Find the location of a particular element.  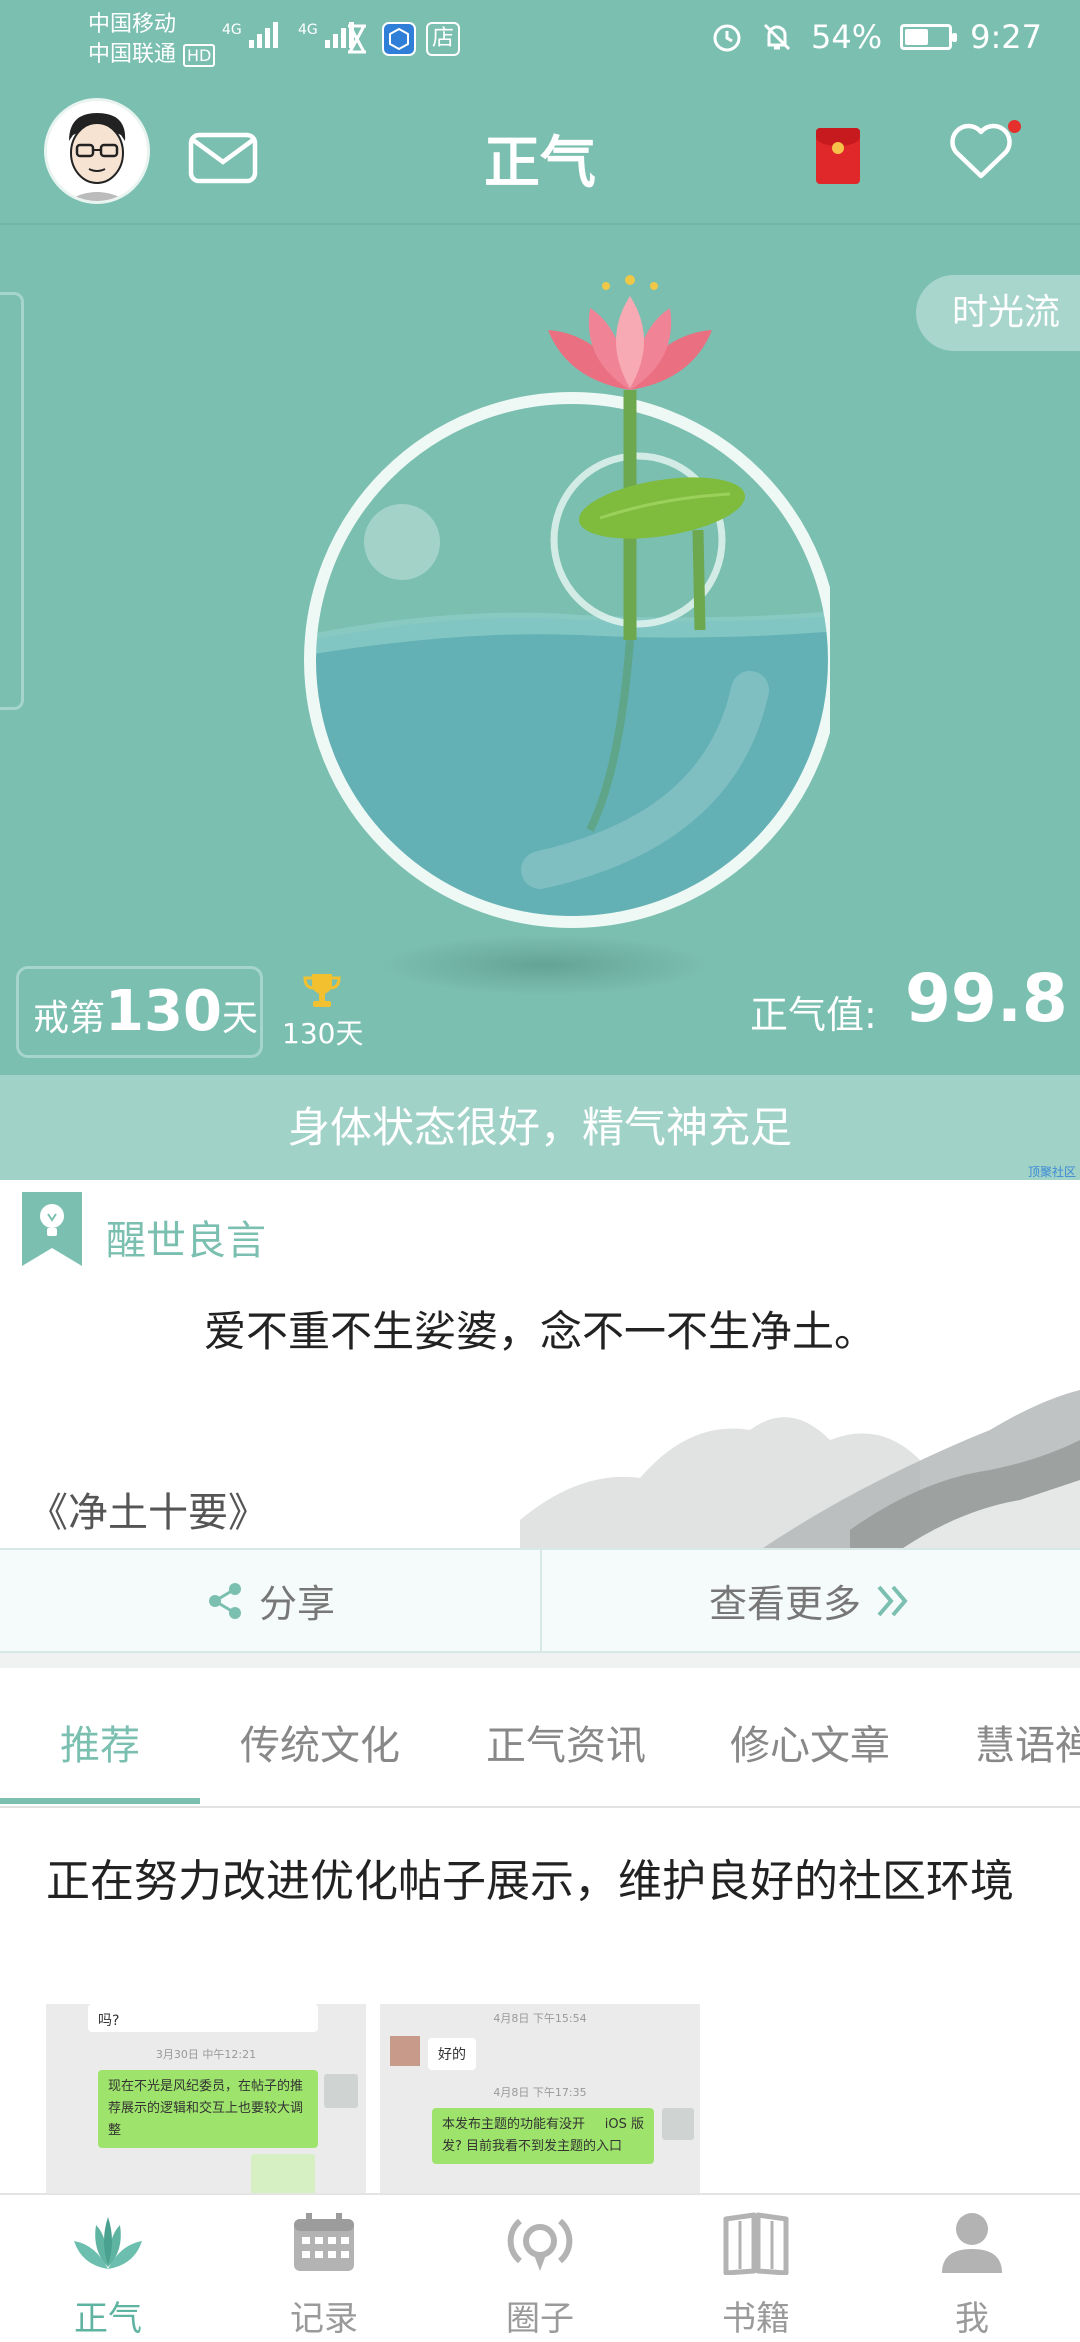

section-gap is located at coordinates (540, 1660).